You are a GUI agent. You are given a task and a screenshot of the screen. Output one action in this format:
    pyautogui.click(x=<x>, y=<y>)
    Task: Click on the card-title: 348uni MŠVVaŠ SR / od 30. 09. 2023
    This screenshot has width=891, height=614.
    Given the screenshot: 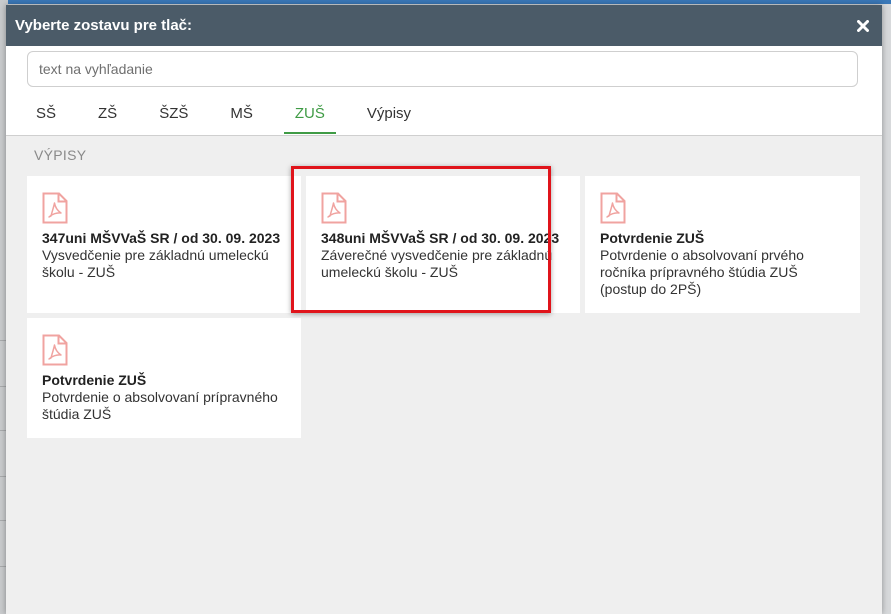 What is the action you would take?
    pyautogui.click(x=440, y=238)
    